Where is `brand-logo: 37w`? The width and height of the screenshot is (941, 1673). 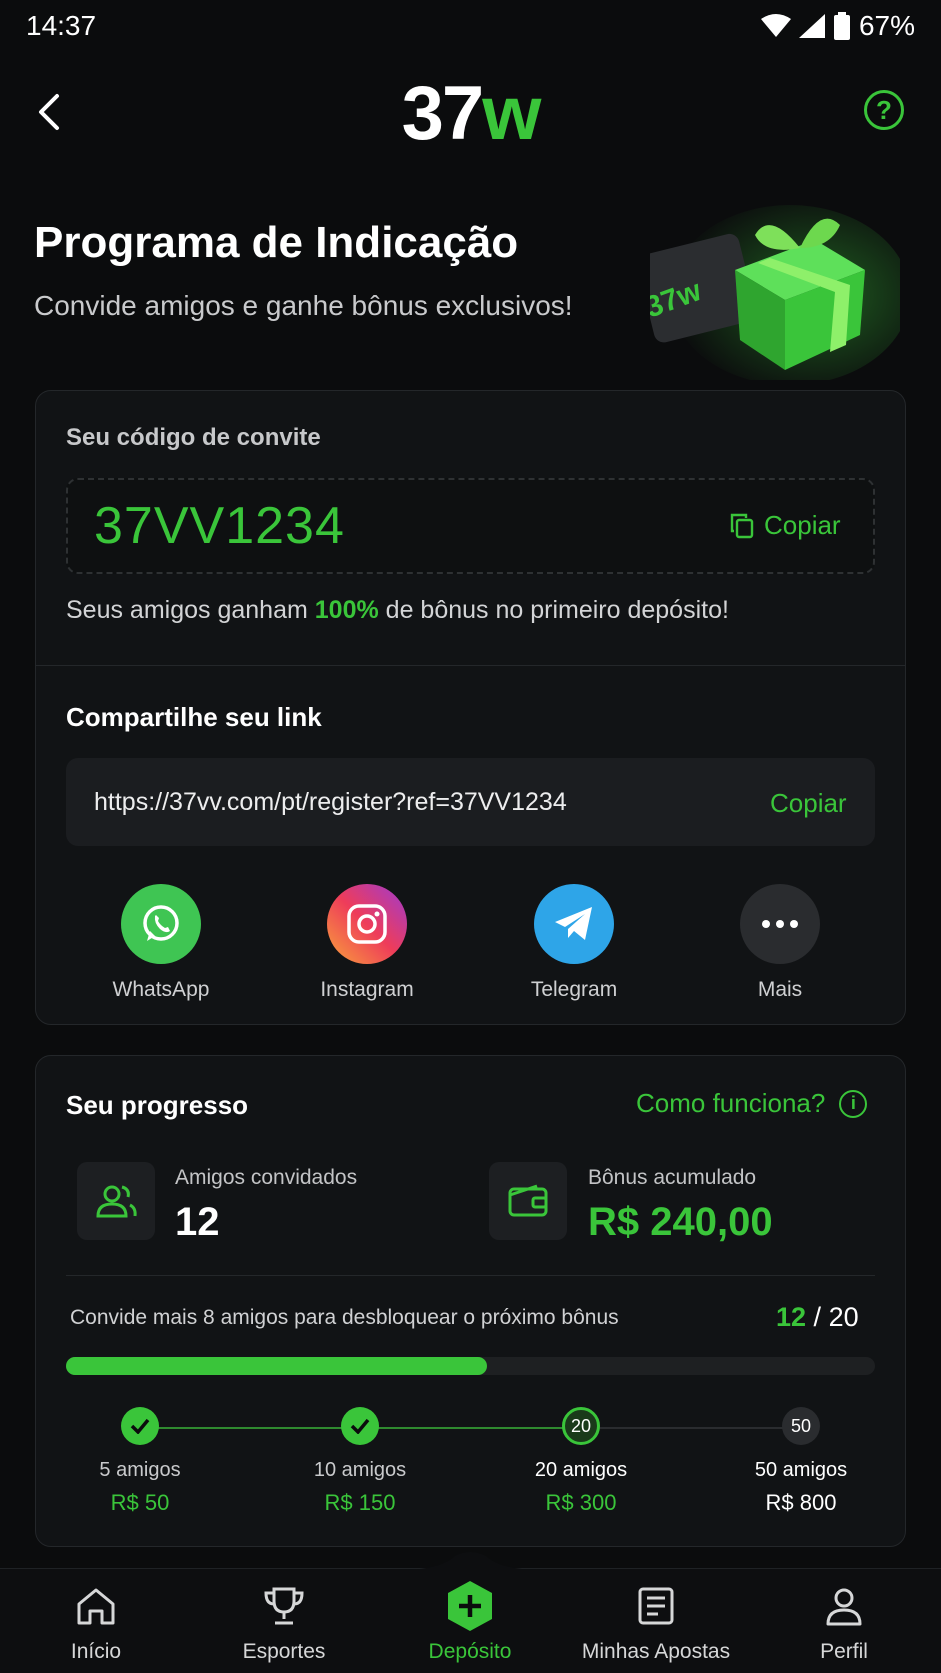 brand-logo: 37w is located at coordinates (470, 113).